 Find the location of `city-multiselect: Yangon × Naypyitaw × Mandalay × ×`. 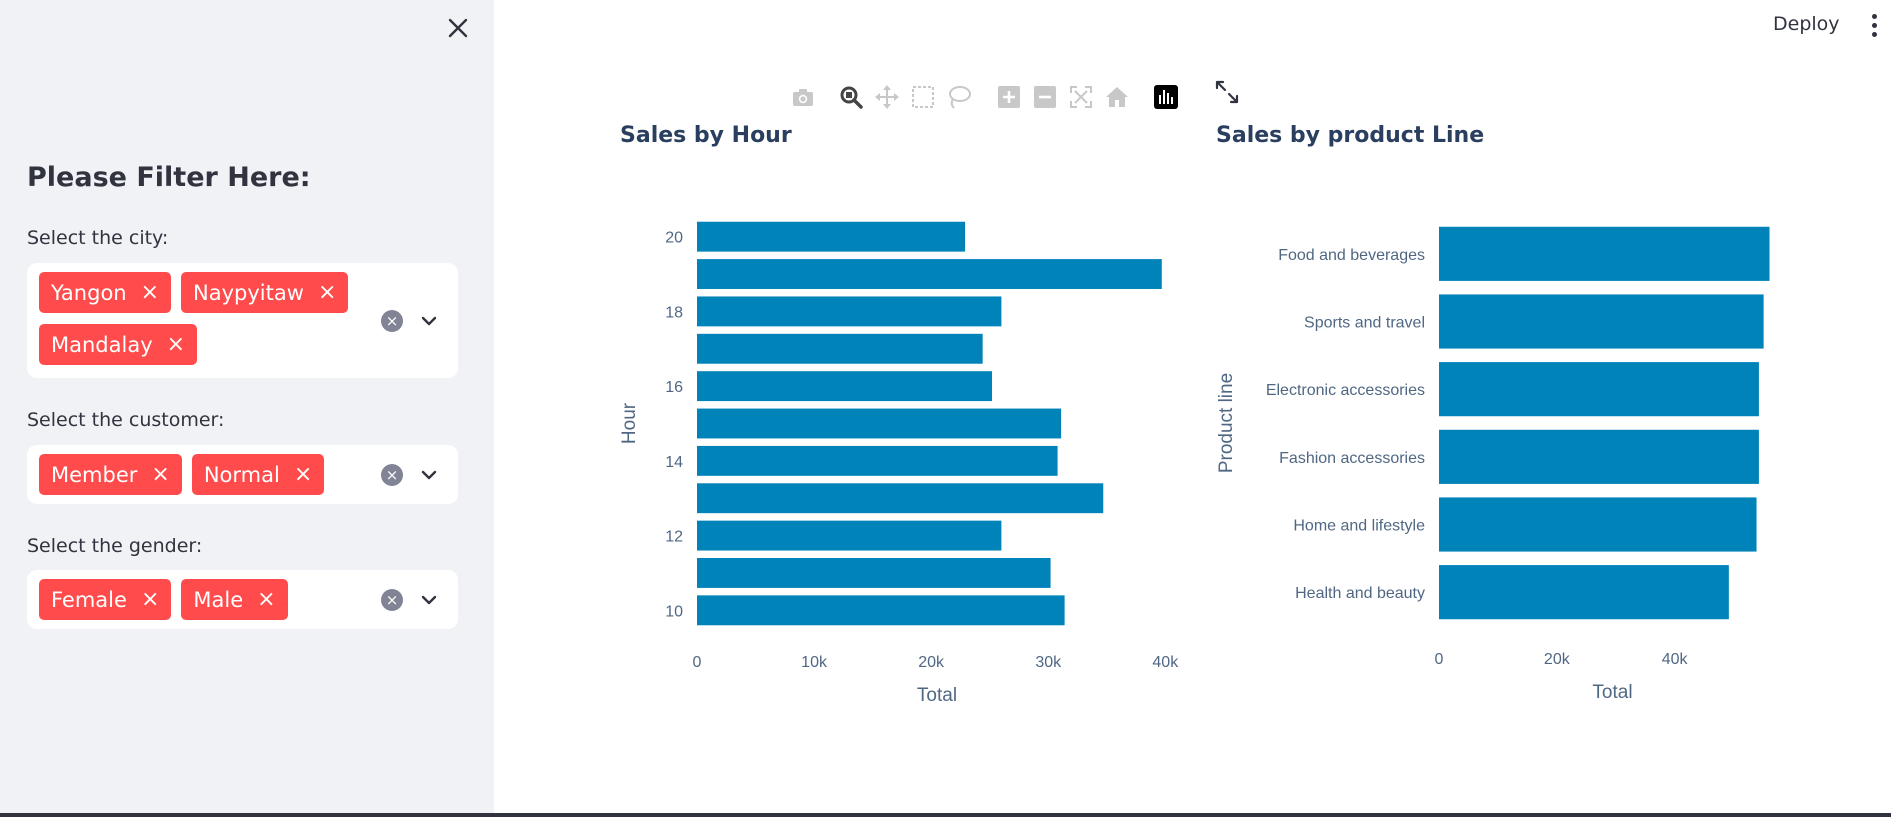

city-multiselect: Yangon × Naypyitaw × Mandalay × × is located at coordinates (242, 320).